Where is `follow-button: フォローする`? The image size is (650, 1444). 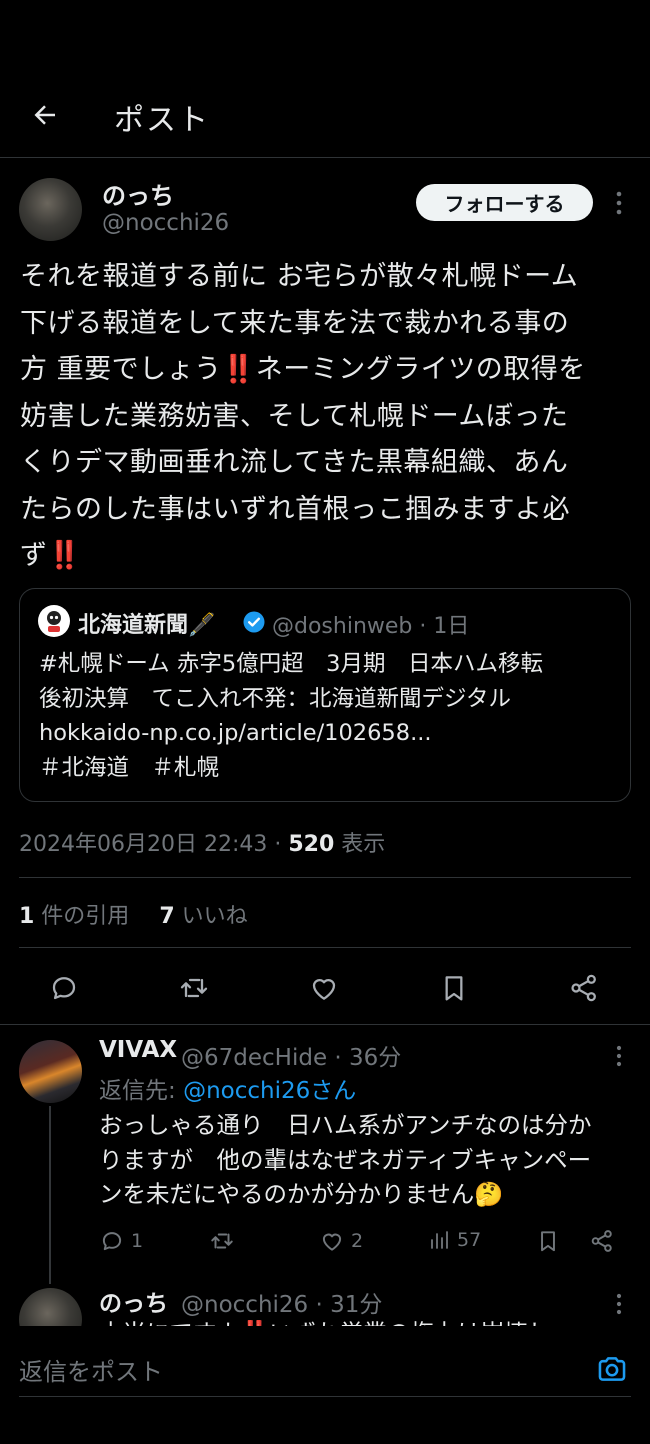
follow-button: フォローする is located at coordinates (504, 202).